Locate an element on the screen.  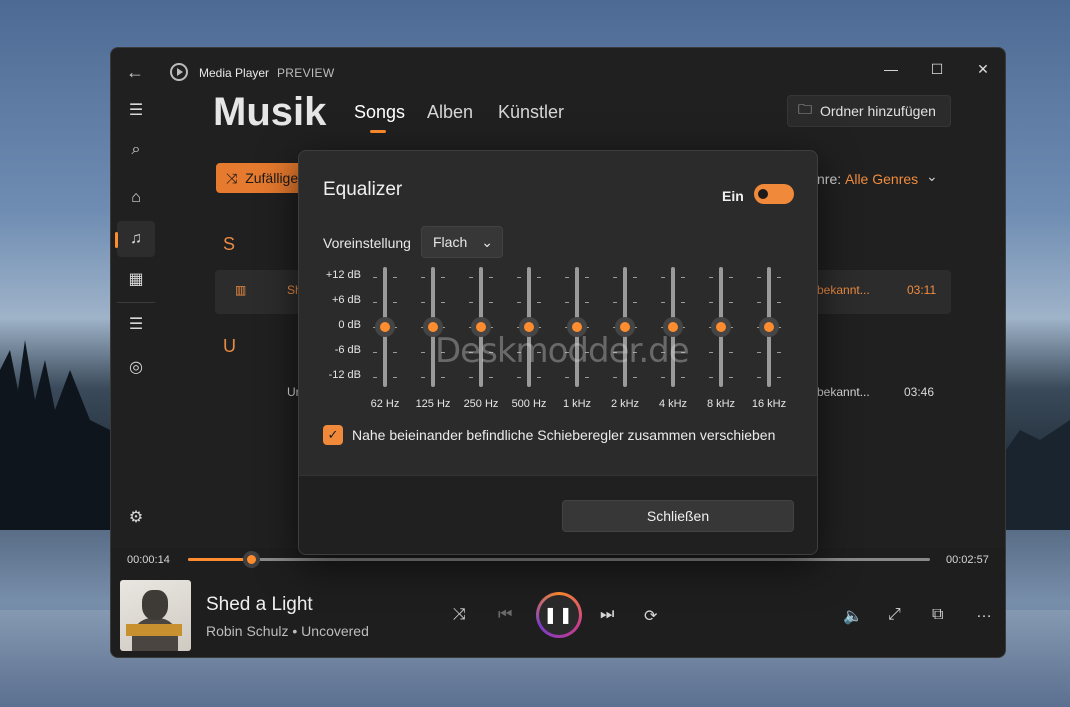
album-cover is located at coordinates (155, 615).